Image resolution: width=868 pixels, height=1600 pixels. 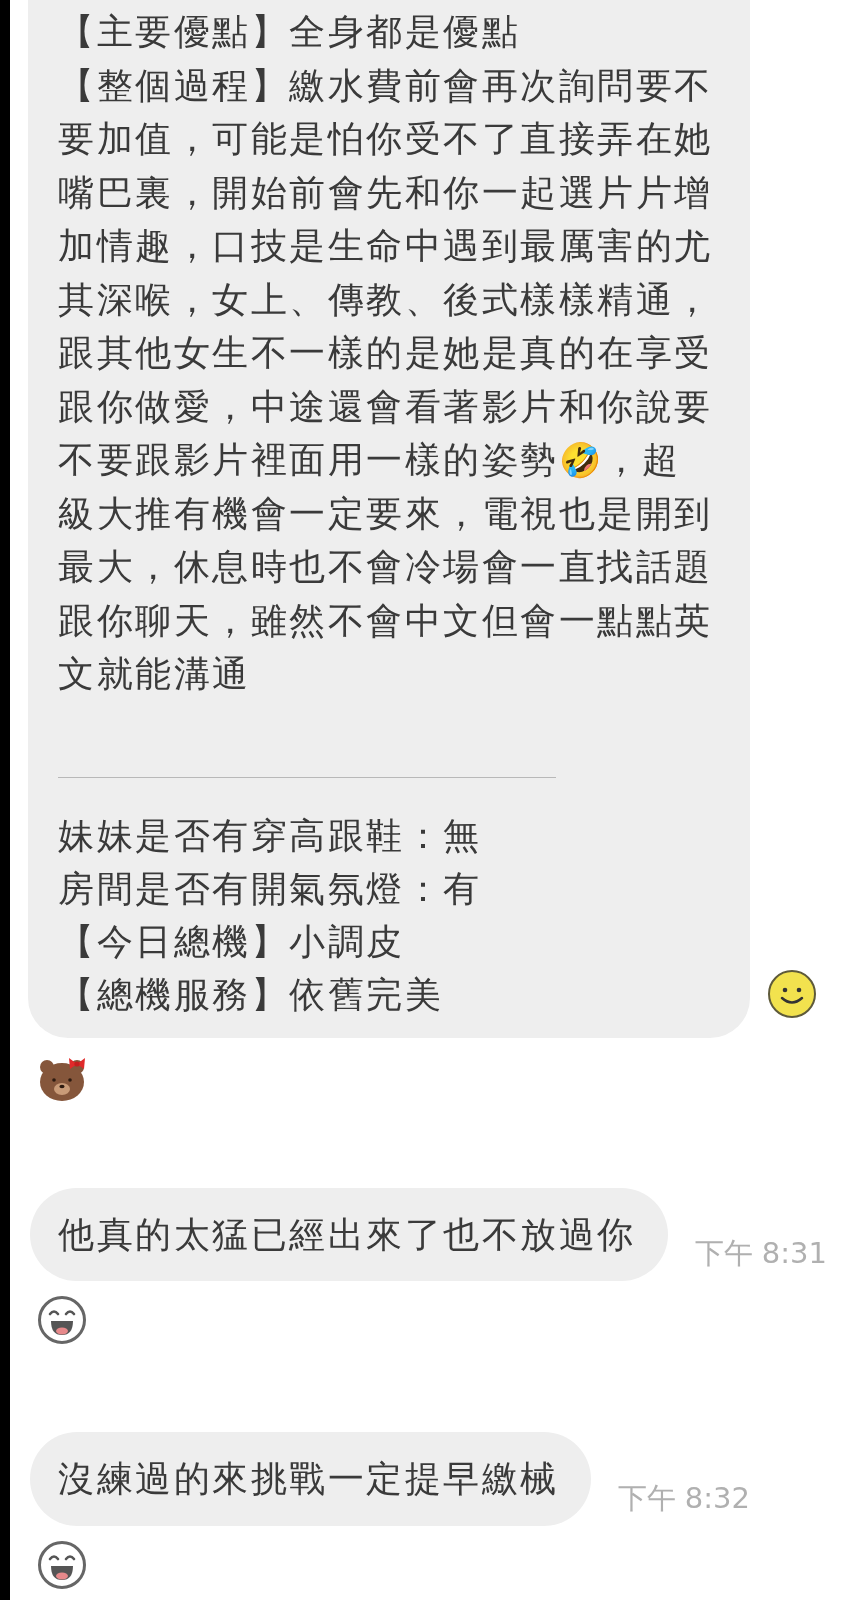 I want to click on message-text: 【主要優點】全身都是優點, so click(x=289, y=32).